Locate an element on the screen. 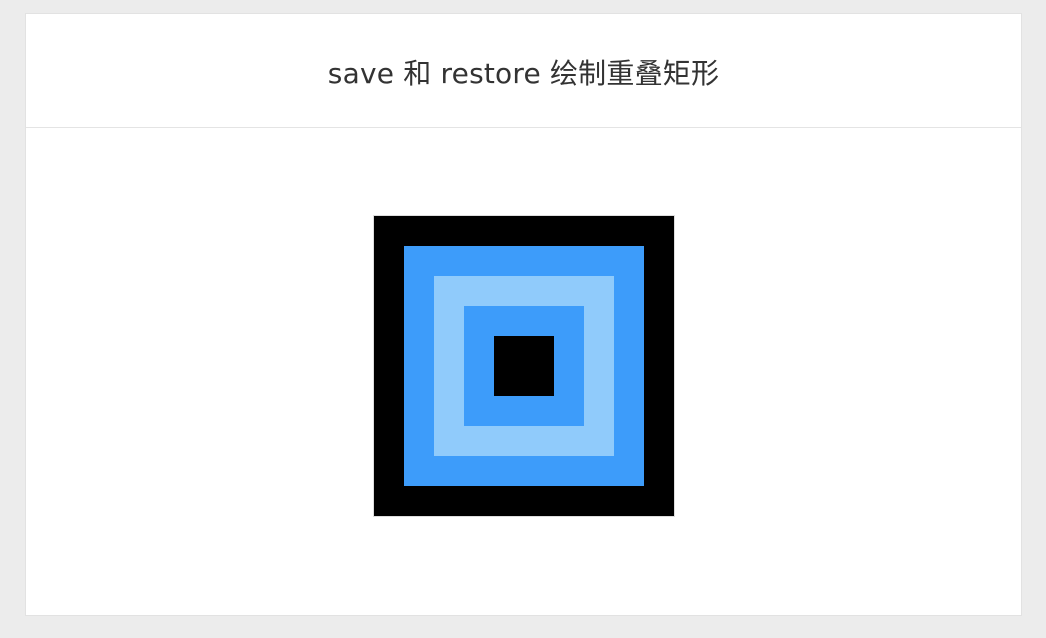  page-title: save 和 restore 绘制重叠矩形 is located at coordinates (523, 73).